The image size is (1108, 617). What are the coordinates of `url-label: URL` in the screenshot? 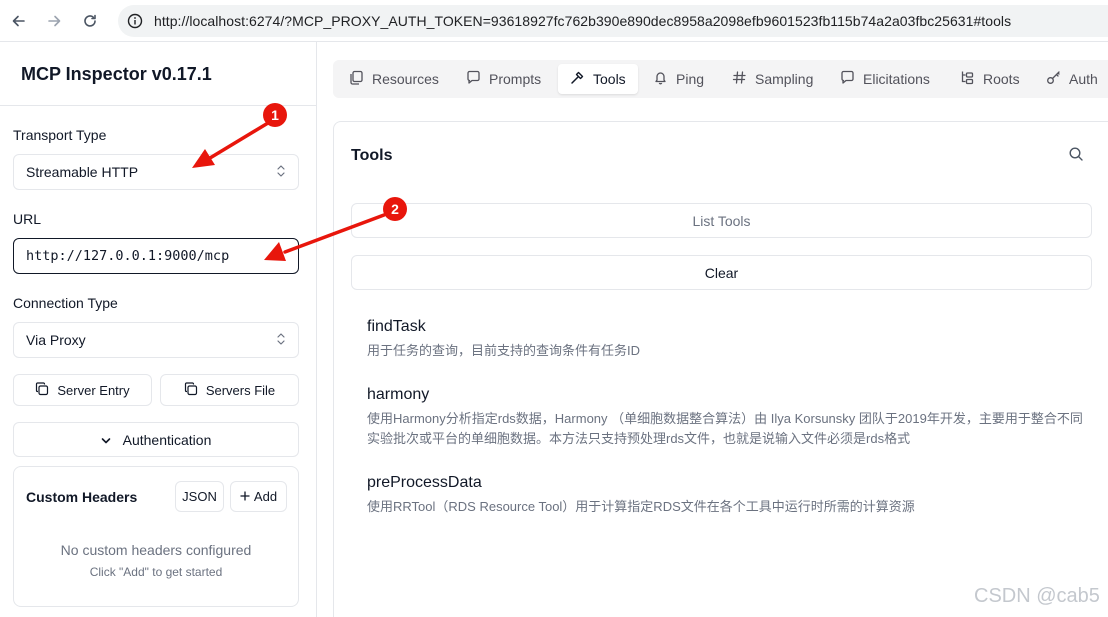 It's located at (27, 219).